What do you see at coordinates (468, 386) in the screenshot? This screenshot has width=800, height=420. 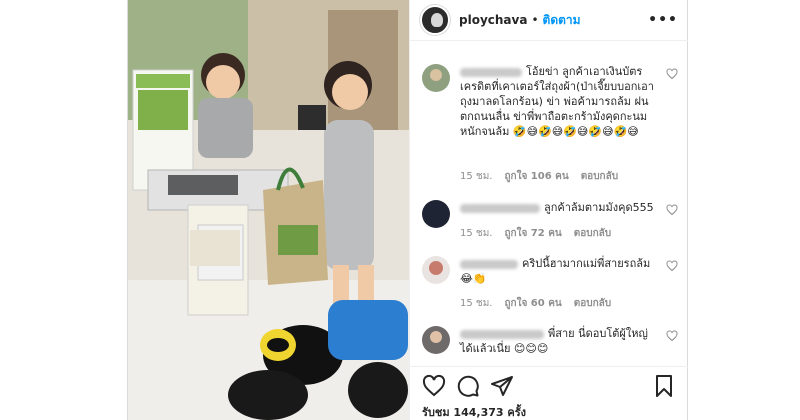 I see `comment-icon` at bounding box center [468, 386].